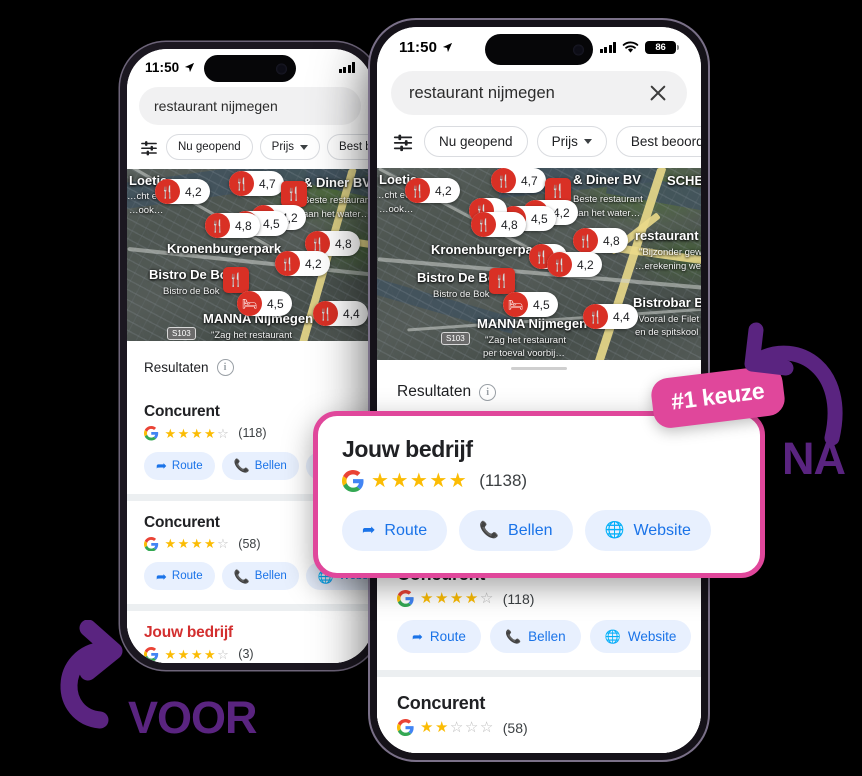  I want to click on chip-label: Prijs, so click(283, 147).